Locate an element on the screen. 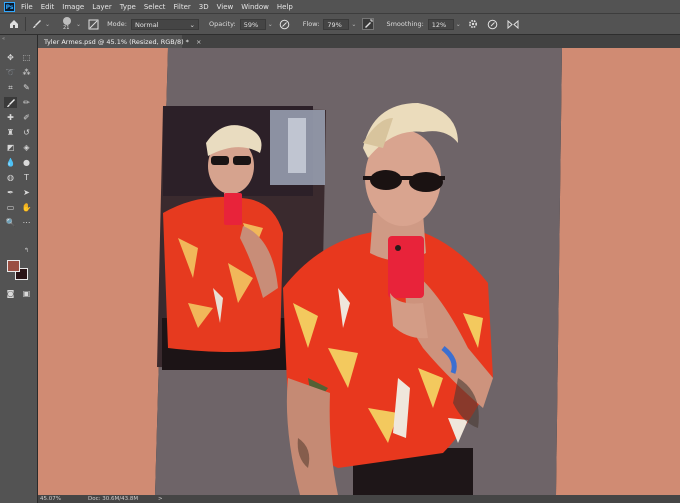 This screenshot has width=680, height=503. mixer-brush-tool-icon: ✐ is located at coordinates (26, 117).